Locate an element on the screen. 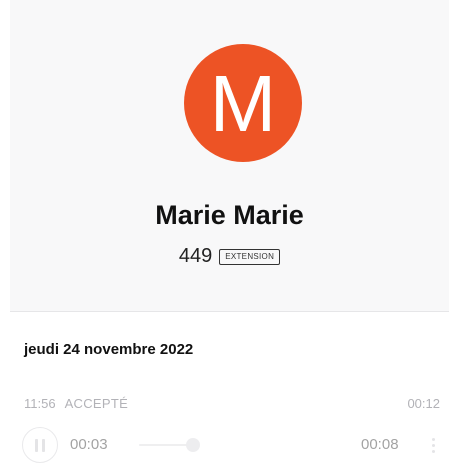 The image size is (449, 476). recording-player: 00:03 00:08 is located at coordinates (232, 445).